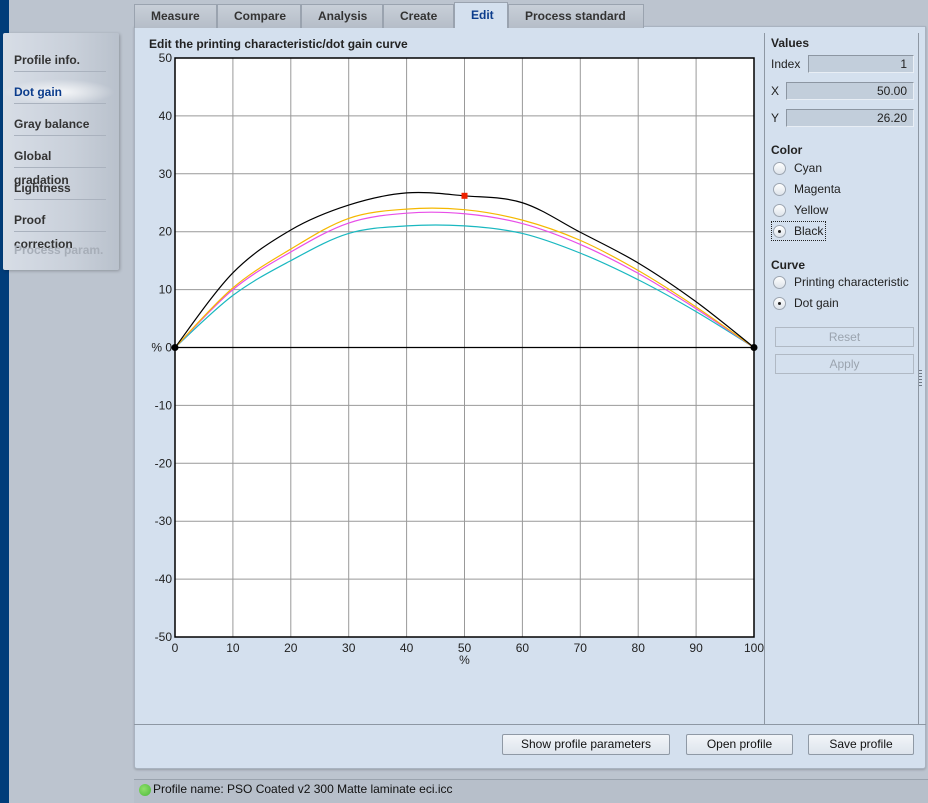 The height and width of the screenshot is (803, 928). What do you see at coordinates (696, 648) in the screenshot?
I see `x-tick-label: 90` at bounding box center [696, 648].